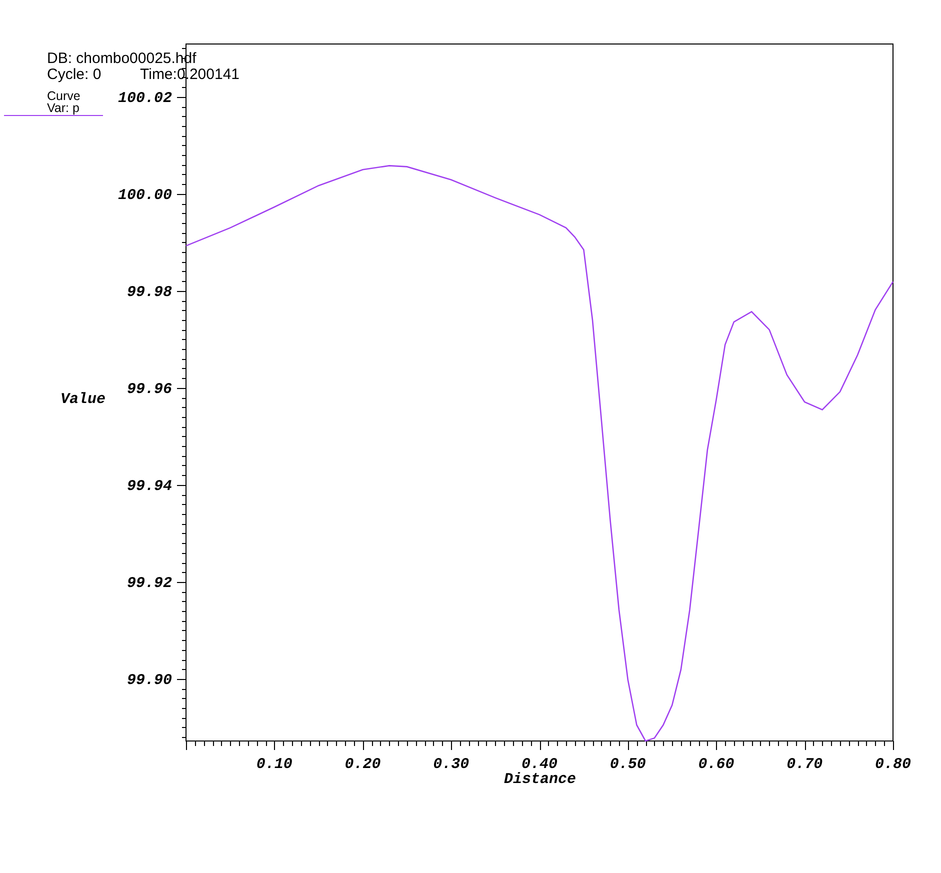 The image size is (941, 873). I want to click on cycle-label: Cycle: 0, so click(74, 74).